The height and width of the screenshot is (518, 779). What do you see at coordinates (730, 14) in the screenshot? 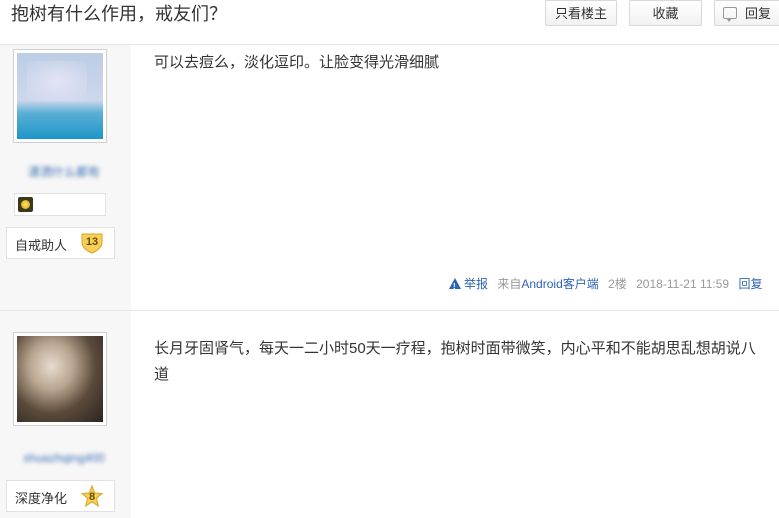
I see `comment-icon` at bounding box center [730, 14].